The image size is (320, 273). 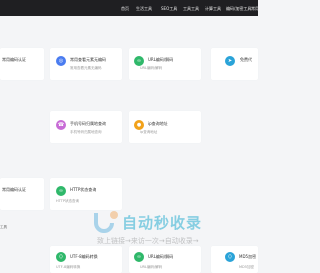 I want to click on tool-card: ⟨⟩ UTF-8编码转换 UTF-8编码转换, so click(x=86, y=259).